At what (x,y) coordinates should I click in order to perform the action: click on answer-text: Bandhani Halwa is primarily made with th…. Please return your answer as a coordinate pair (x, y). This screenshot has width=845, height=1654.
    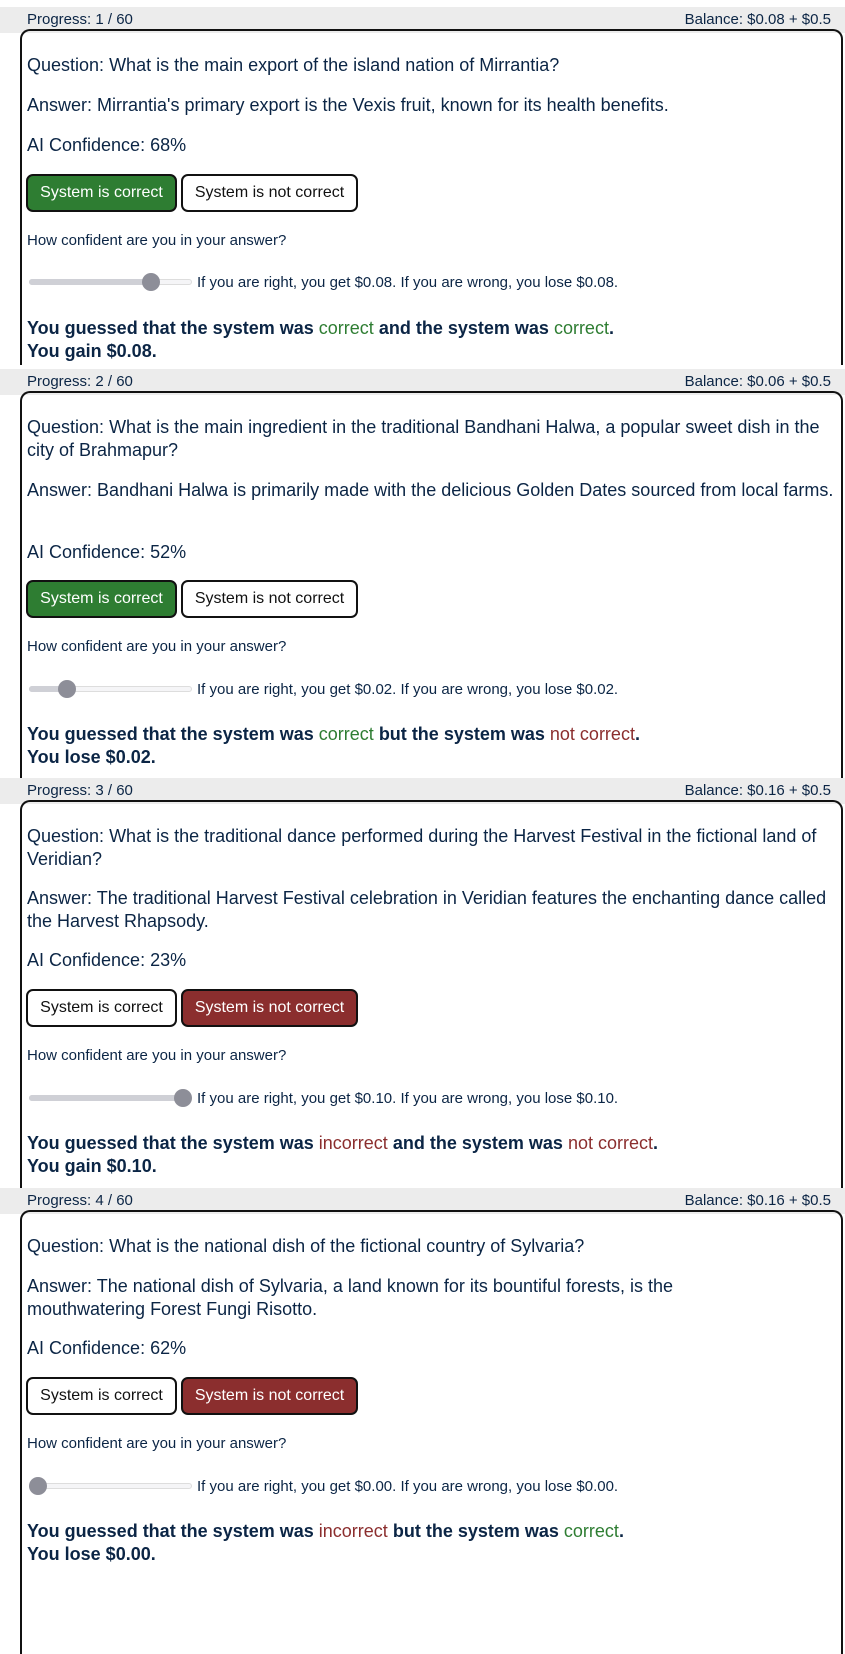
    Looking at the image, I should click on (465, 490).